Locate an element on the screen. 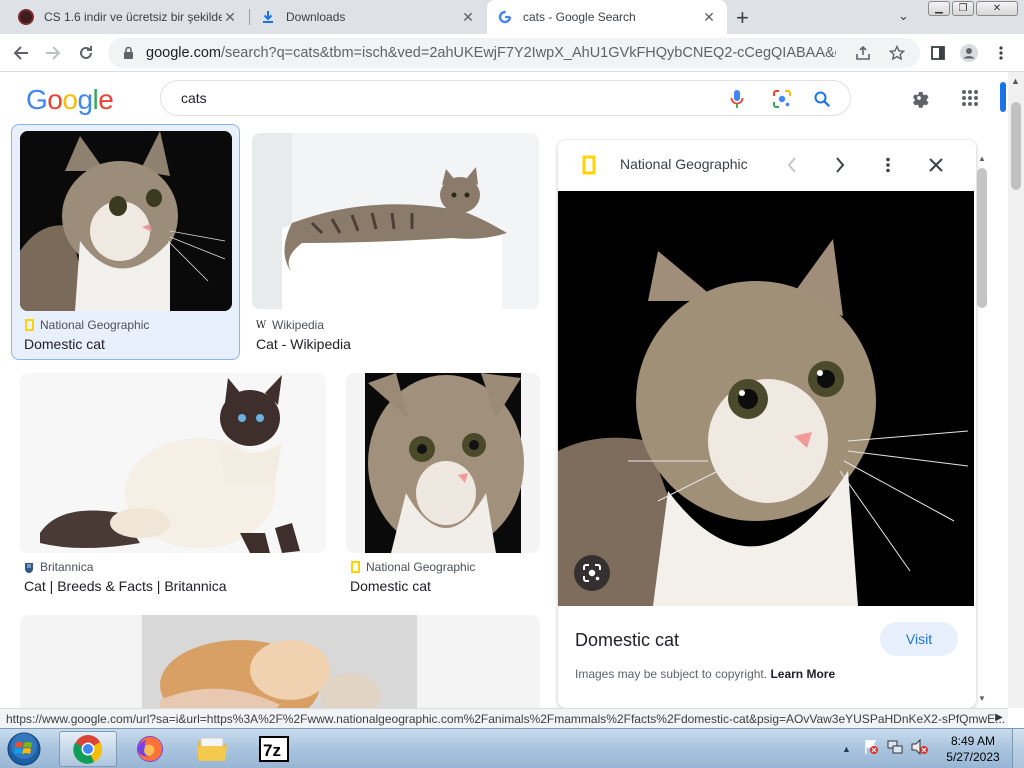  volume-muted-icon is located at coordinates (920, 749).